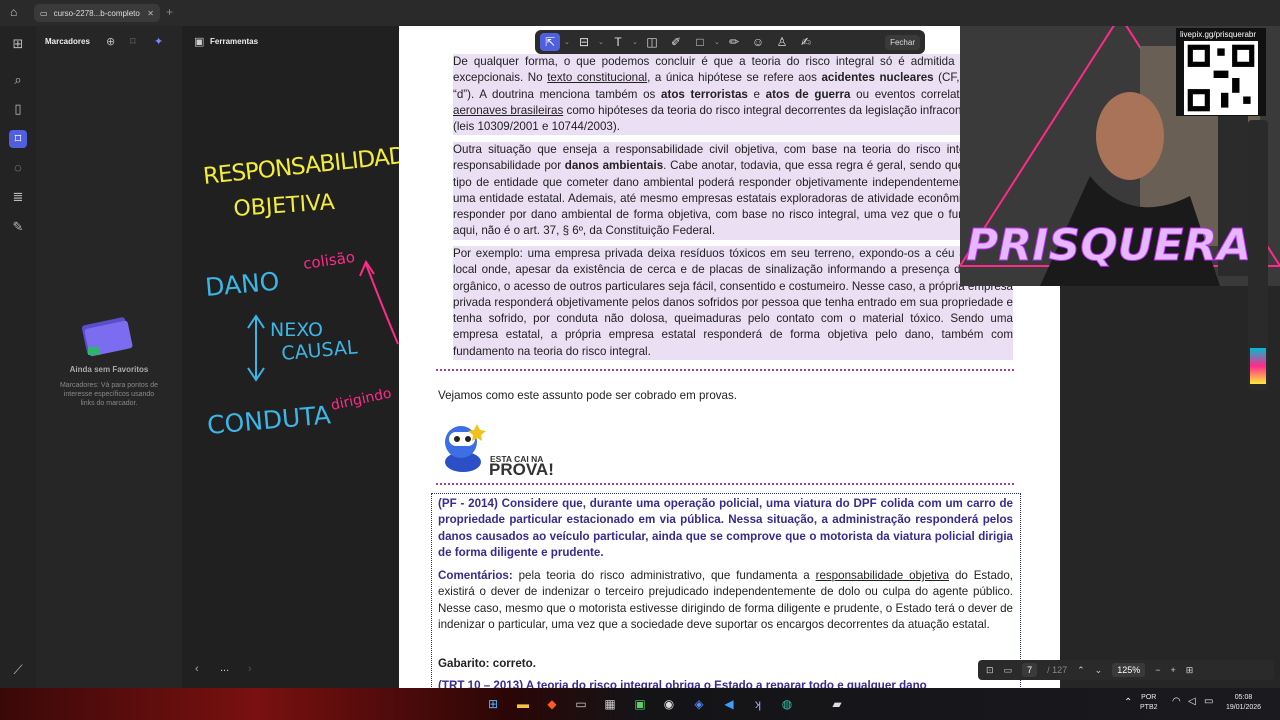 The width and height of the screenshot is (1280, 720). Describe the element at coordinates (729, 704) in the screenshot. I see `vscode-icon: ◀` at that location.